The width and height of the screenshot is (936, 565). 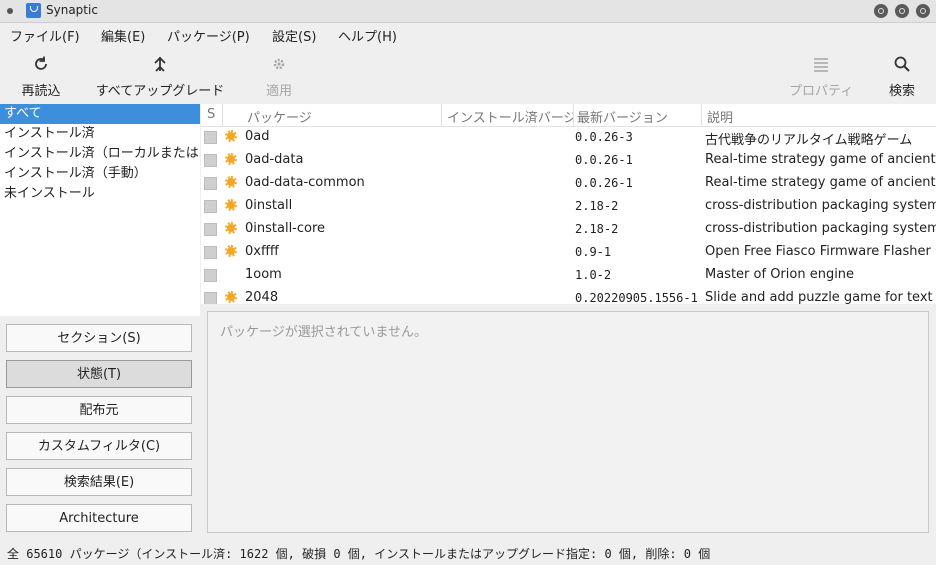 I want to click on search-results-button: 検索結果(E), so click(x=99, y=482).